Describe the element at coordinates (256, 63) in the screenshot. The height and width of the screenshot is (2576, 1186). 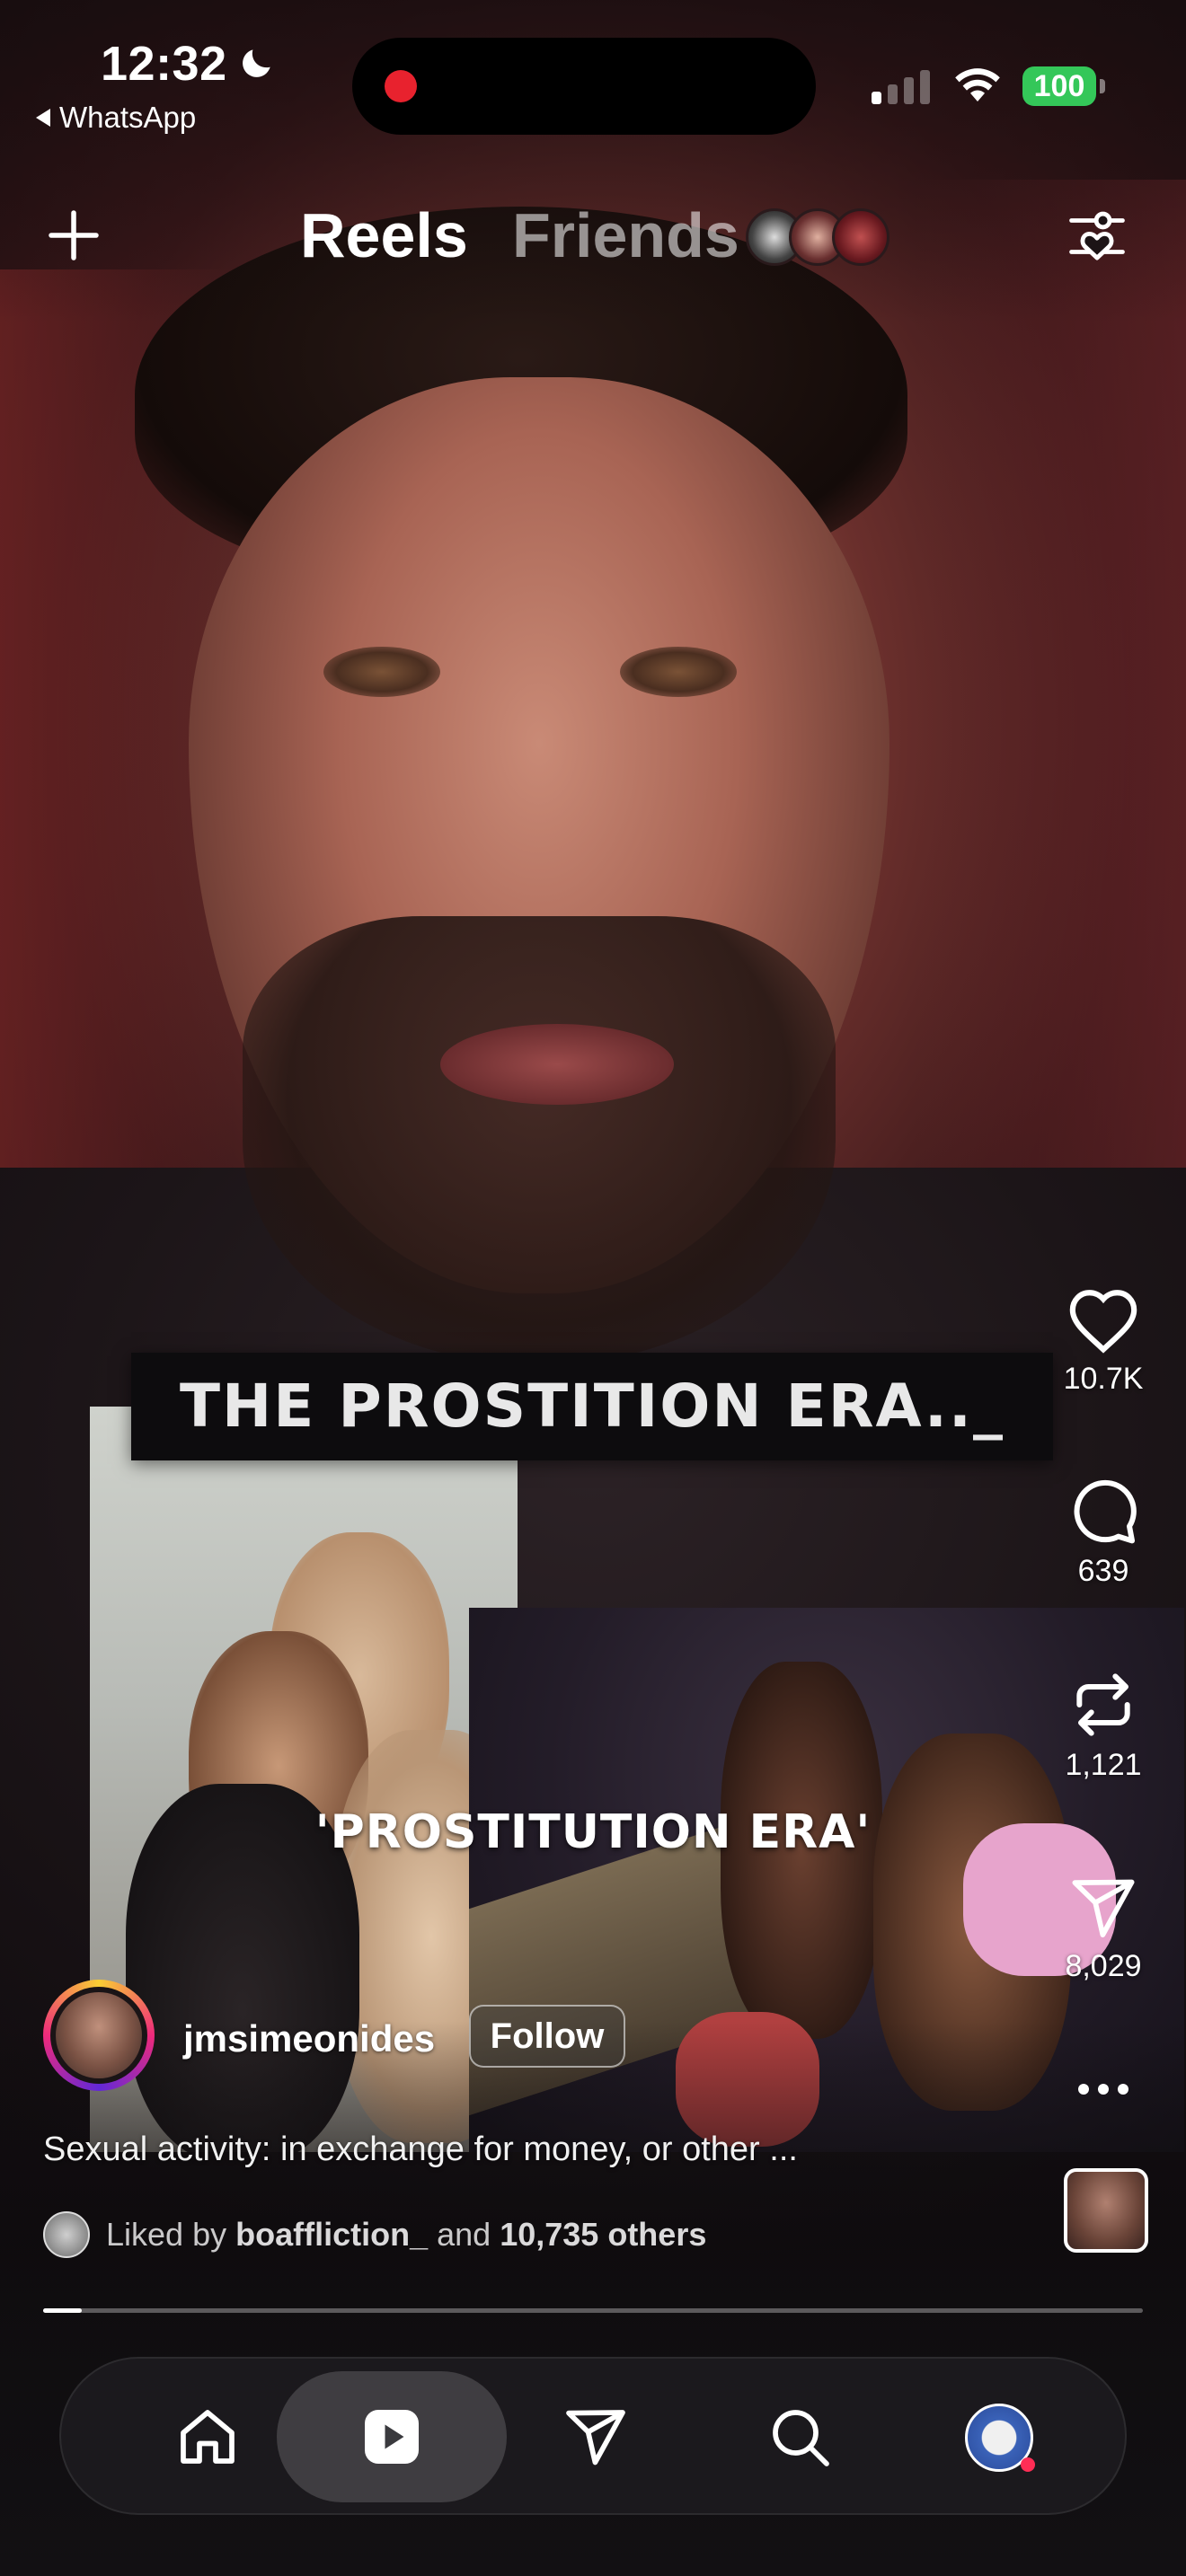
I see `moon-icon` at that location.